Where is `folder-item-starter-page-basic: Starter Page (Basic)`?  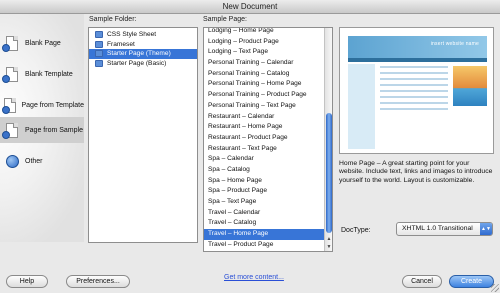
folder-item-starter-page-basic: Starter Page (Basic) is located at coordinates (143, 64).